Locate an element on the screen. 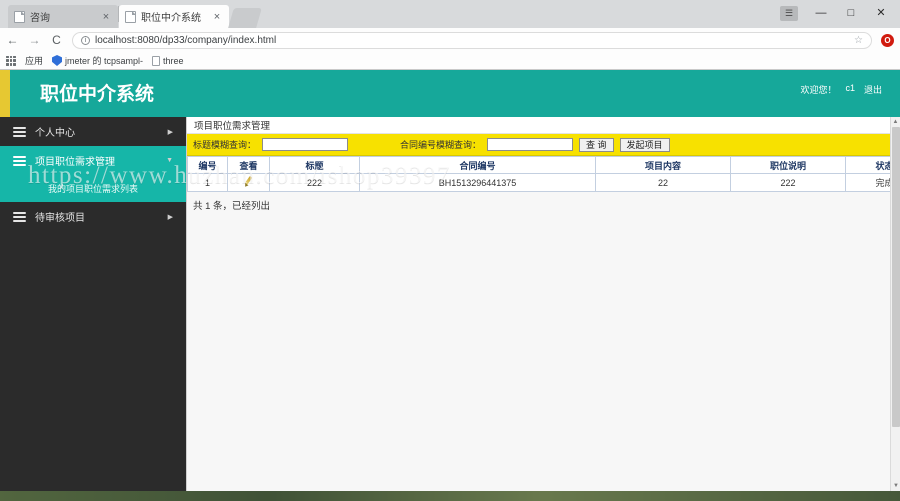 This screenshot has width=900, height=501. breadcrumb-label: 项目职位需求管理 is located at coordinates (232, 126).